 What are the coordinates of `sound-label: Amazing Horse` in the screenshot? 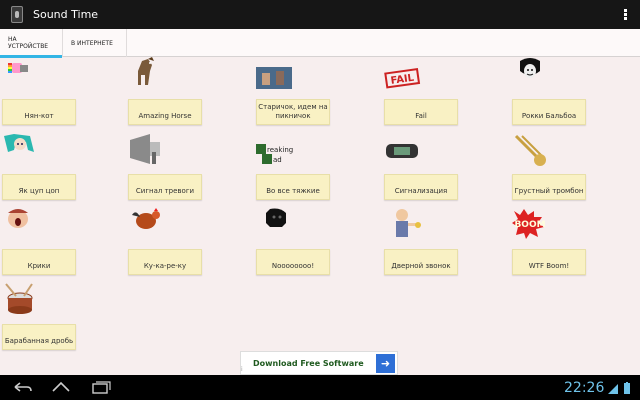 It's located at (165, 116).